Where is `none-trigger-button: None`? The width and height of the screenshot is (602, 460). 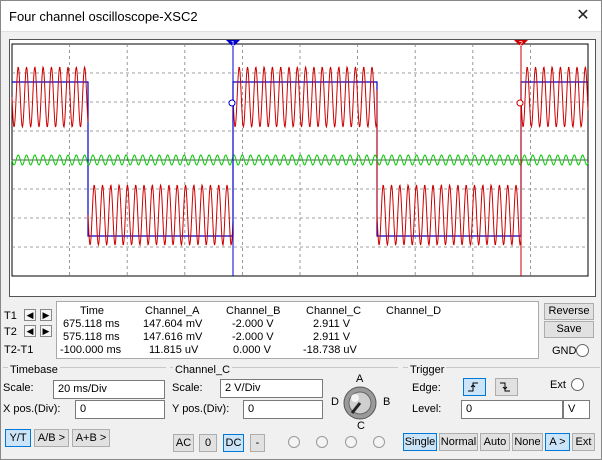 none-trigger-button: None is located at coordinates (527, 442).